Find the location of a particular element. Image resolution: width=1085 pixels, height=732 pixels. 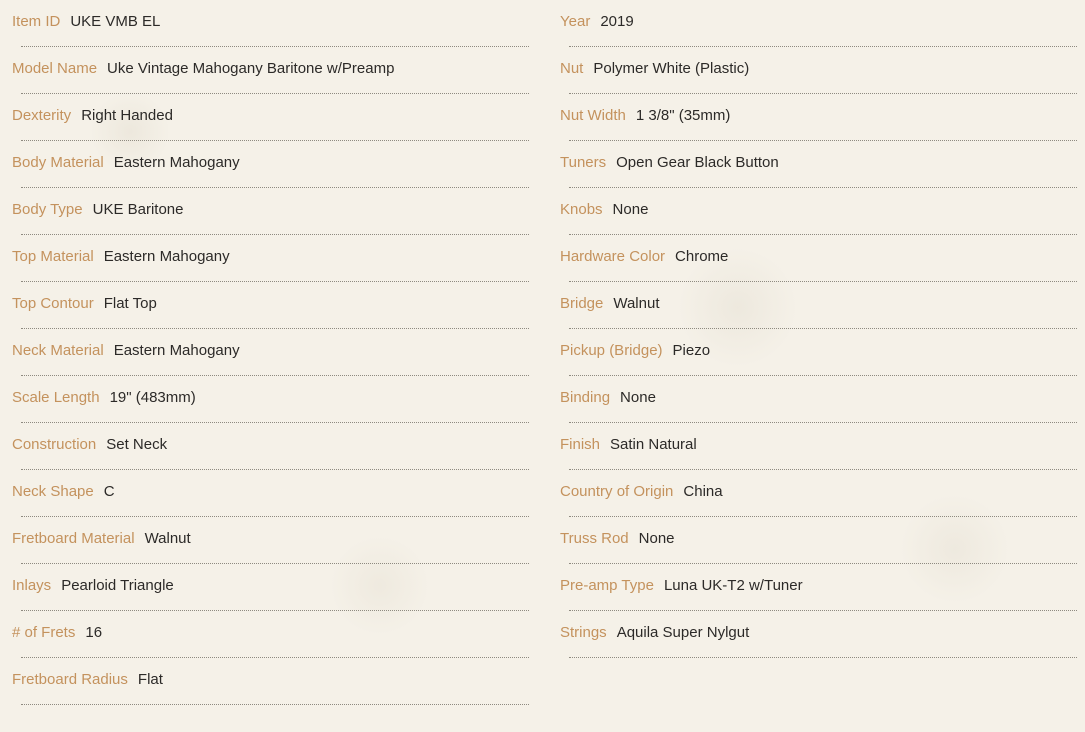

spec-row-neck-shape: Neck Shape C is located at coordinates (270, 493).